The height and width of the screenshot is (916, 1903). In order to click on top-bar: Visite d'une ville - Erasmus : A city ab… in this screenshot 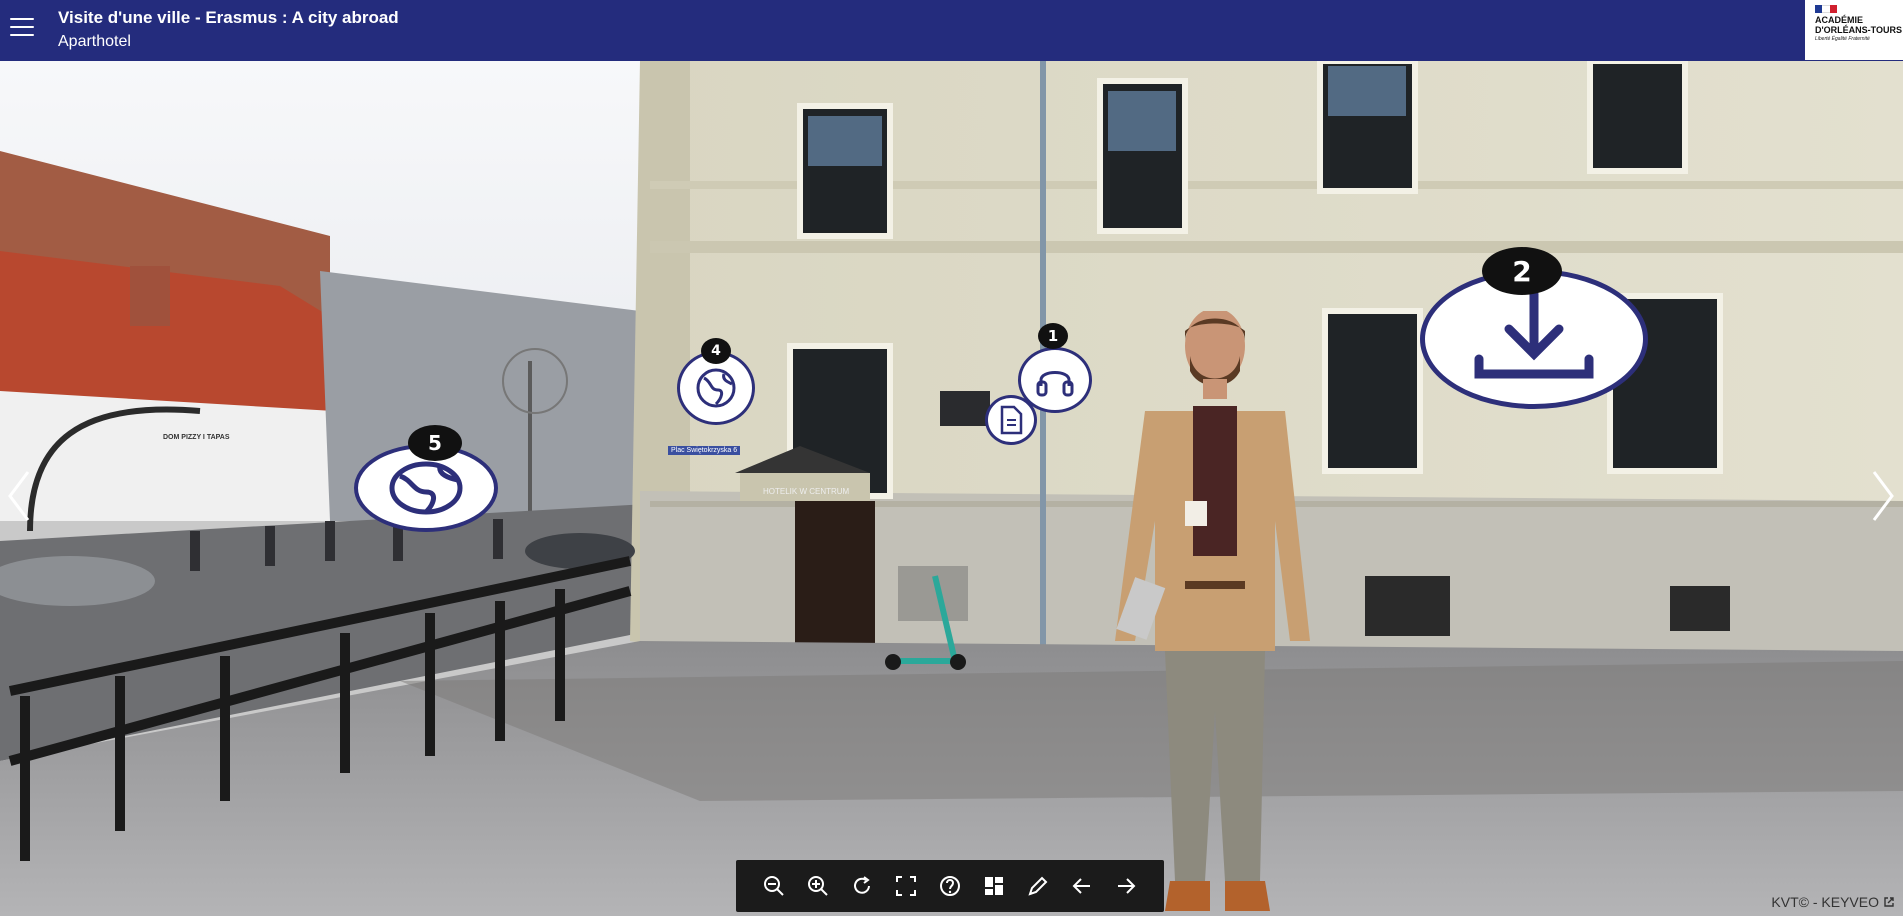, I will do `click(951, 30)`.